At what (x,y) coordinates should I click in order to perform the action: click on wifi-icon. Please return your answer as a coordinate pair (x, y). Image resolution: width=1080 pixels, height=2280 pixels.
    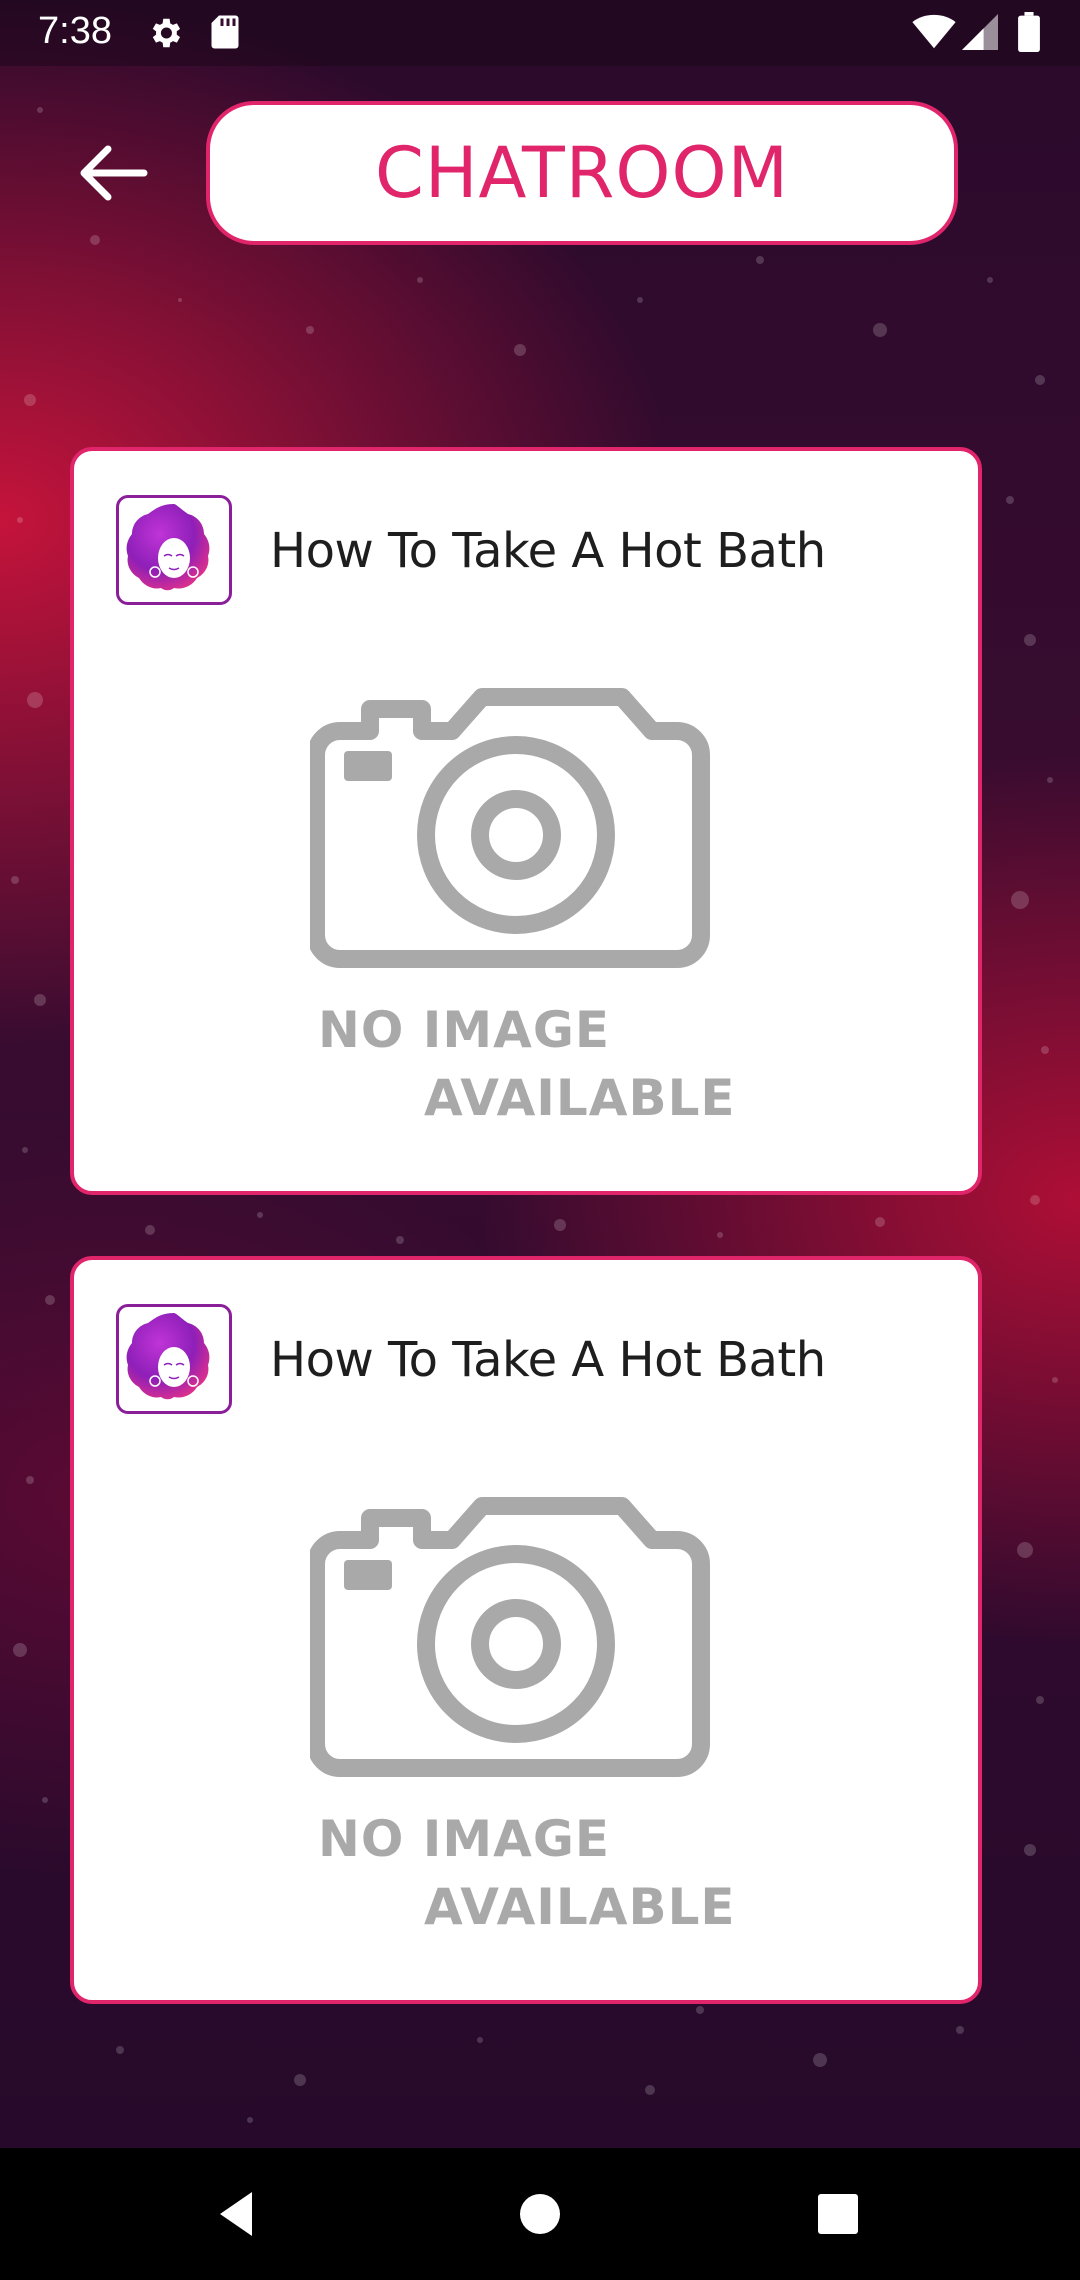
    Looking at the image, I should click on (934, 31).